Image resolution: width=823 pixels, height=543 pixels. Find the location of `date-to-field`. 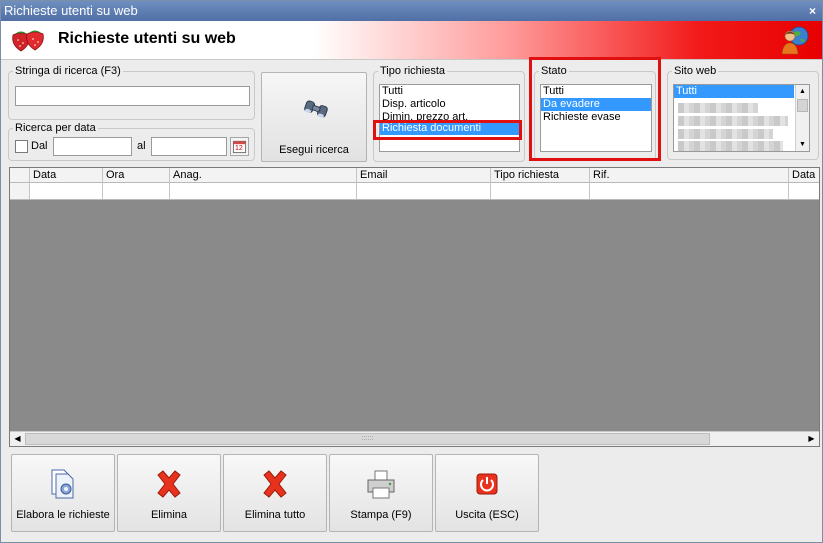

date-to-field is located at coordinates (189, 146).